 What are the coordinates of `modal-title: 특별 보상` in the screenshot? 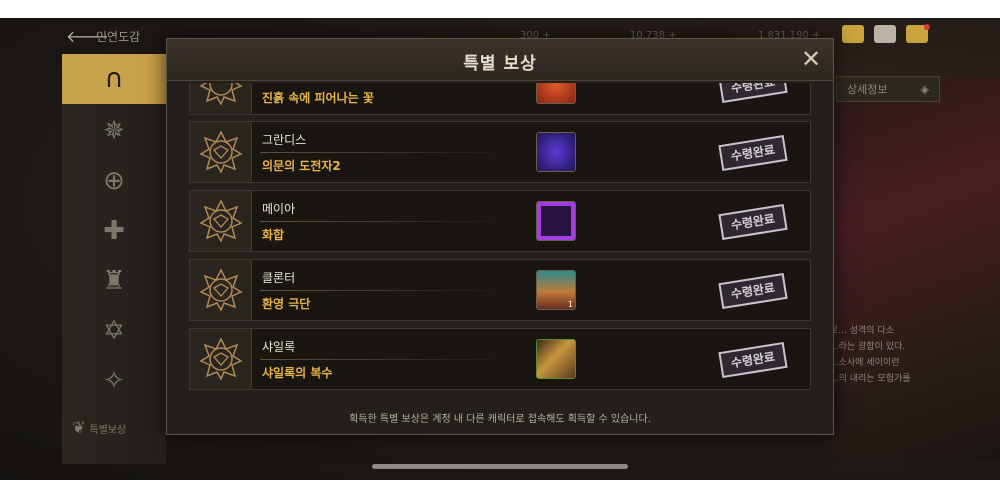 It's located at (500, 64).